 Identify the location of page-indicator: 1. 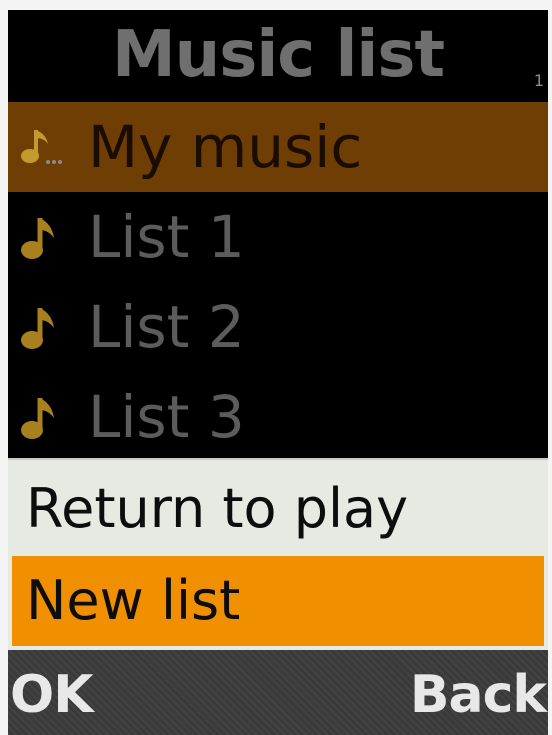
(538, 80).